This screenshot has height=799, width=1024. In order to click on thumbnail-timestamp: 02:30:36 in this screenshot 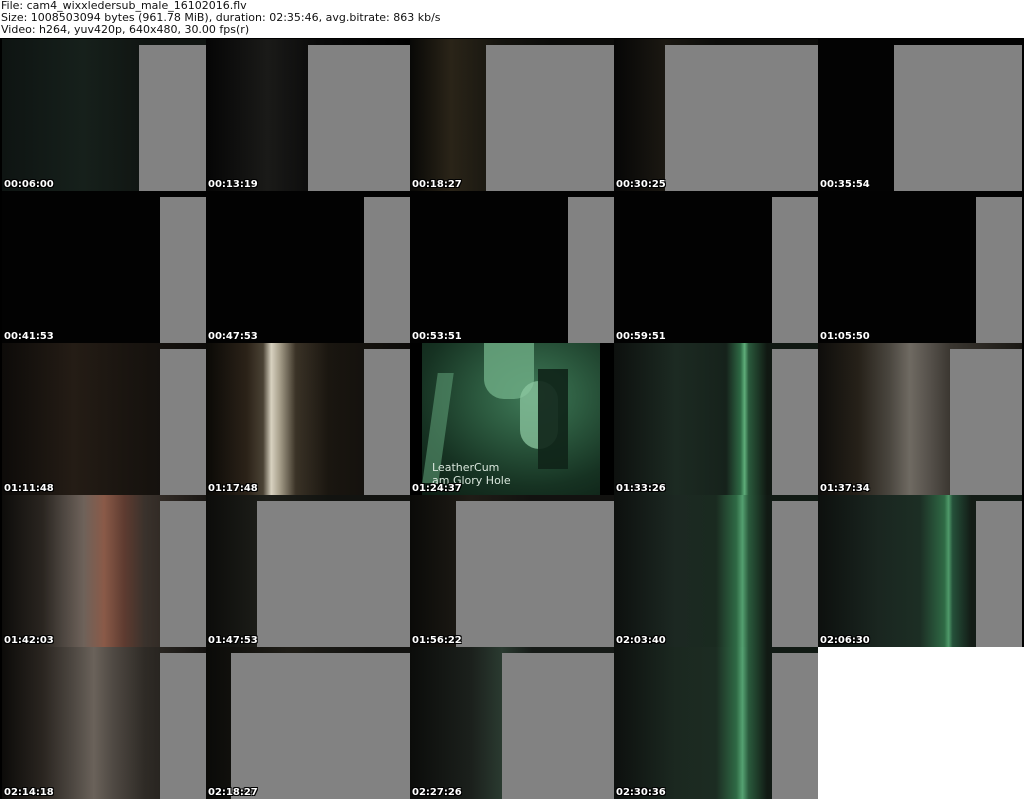, I will do `click(641, 792)`.